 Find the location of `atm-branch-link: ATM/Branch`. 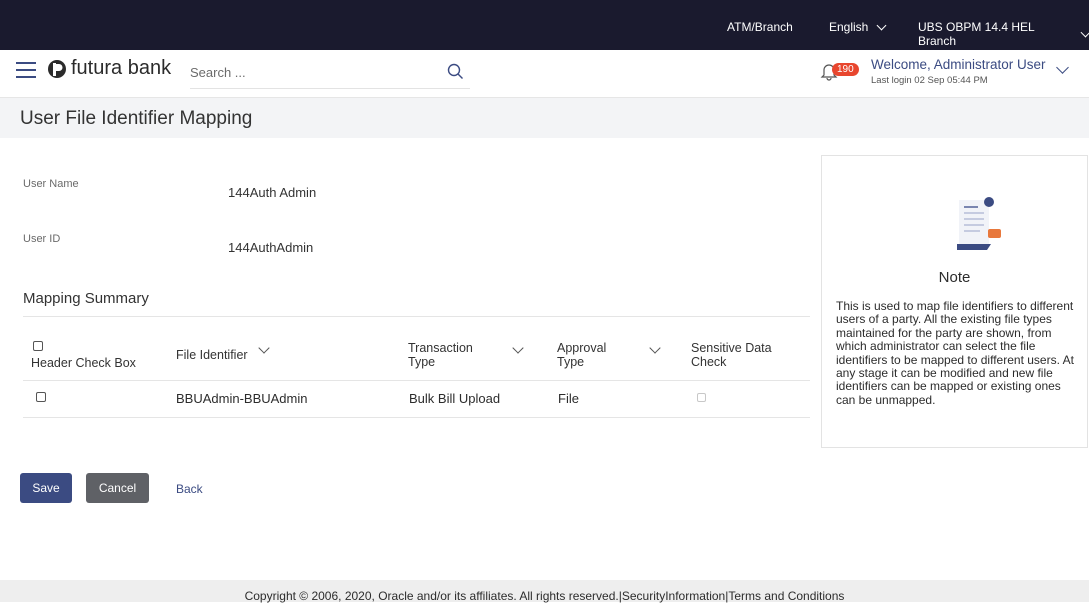

atm-branch-link: ATM/Branch is located at coordinates (760, 27).